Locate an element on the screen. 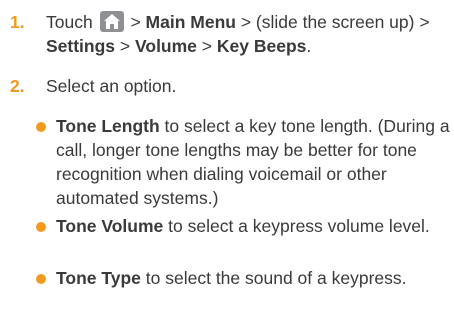 The height and width of the screenshot is (330, 454). option-desc: to select the sound of a keypress. is located at coordinates (273, 278).